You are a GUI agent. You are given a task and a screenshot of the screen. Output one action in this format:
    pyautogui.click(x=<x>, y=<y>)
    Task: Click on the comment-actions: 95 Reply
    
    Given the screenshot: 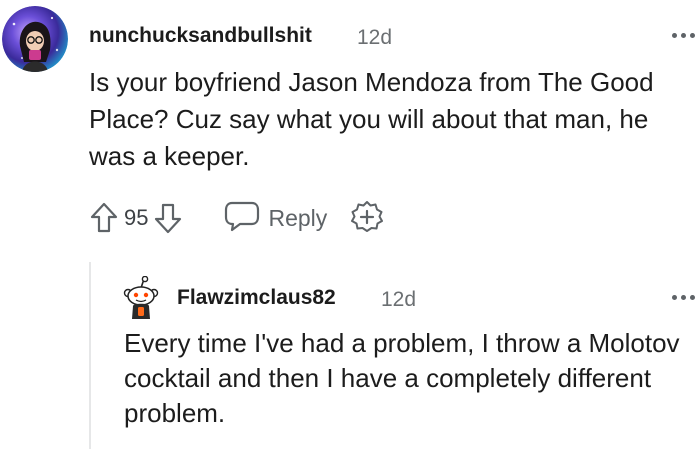 What is the action you would take?
    pyautogui.click(x=235, y=218)
    